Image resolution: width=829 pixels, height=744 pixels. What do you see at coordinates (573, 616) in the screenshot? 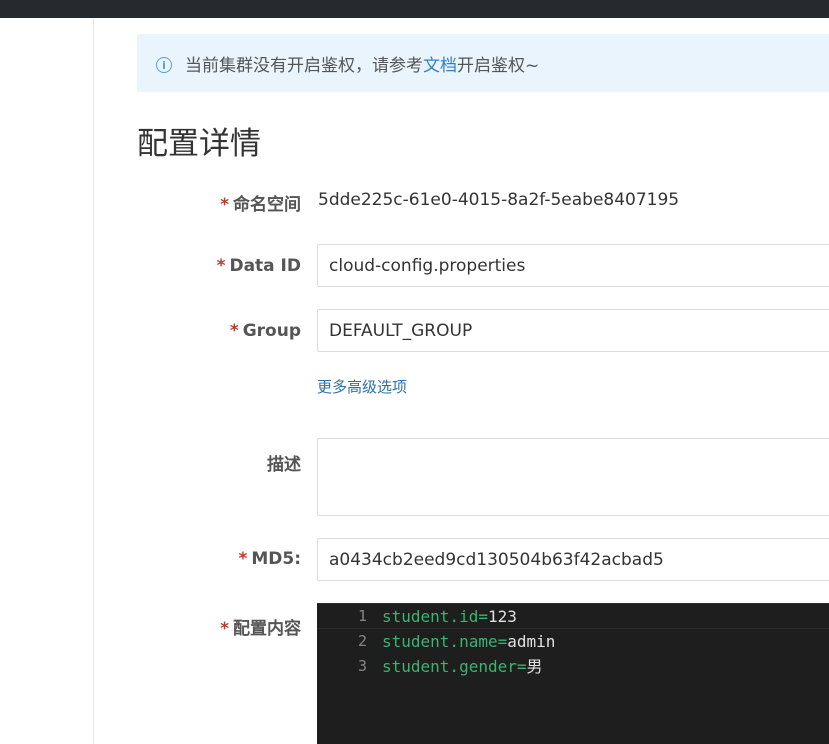
I see `code-line: 1 student.id=123` at bounding box center [573, 616].